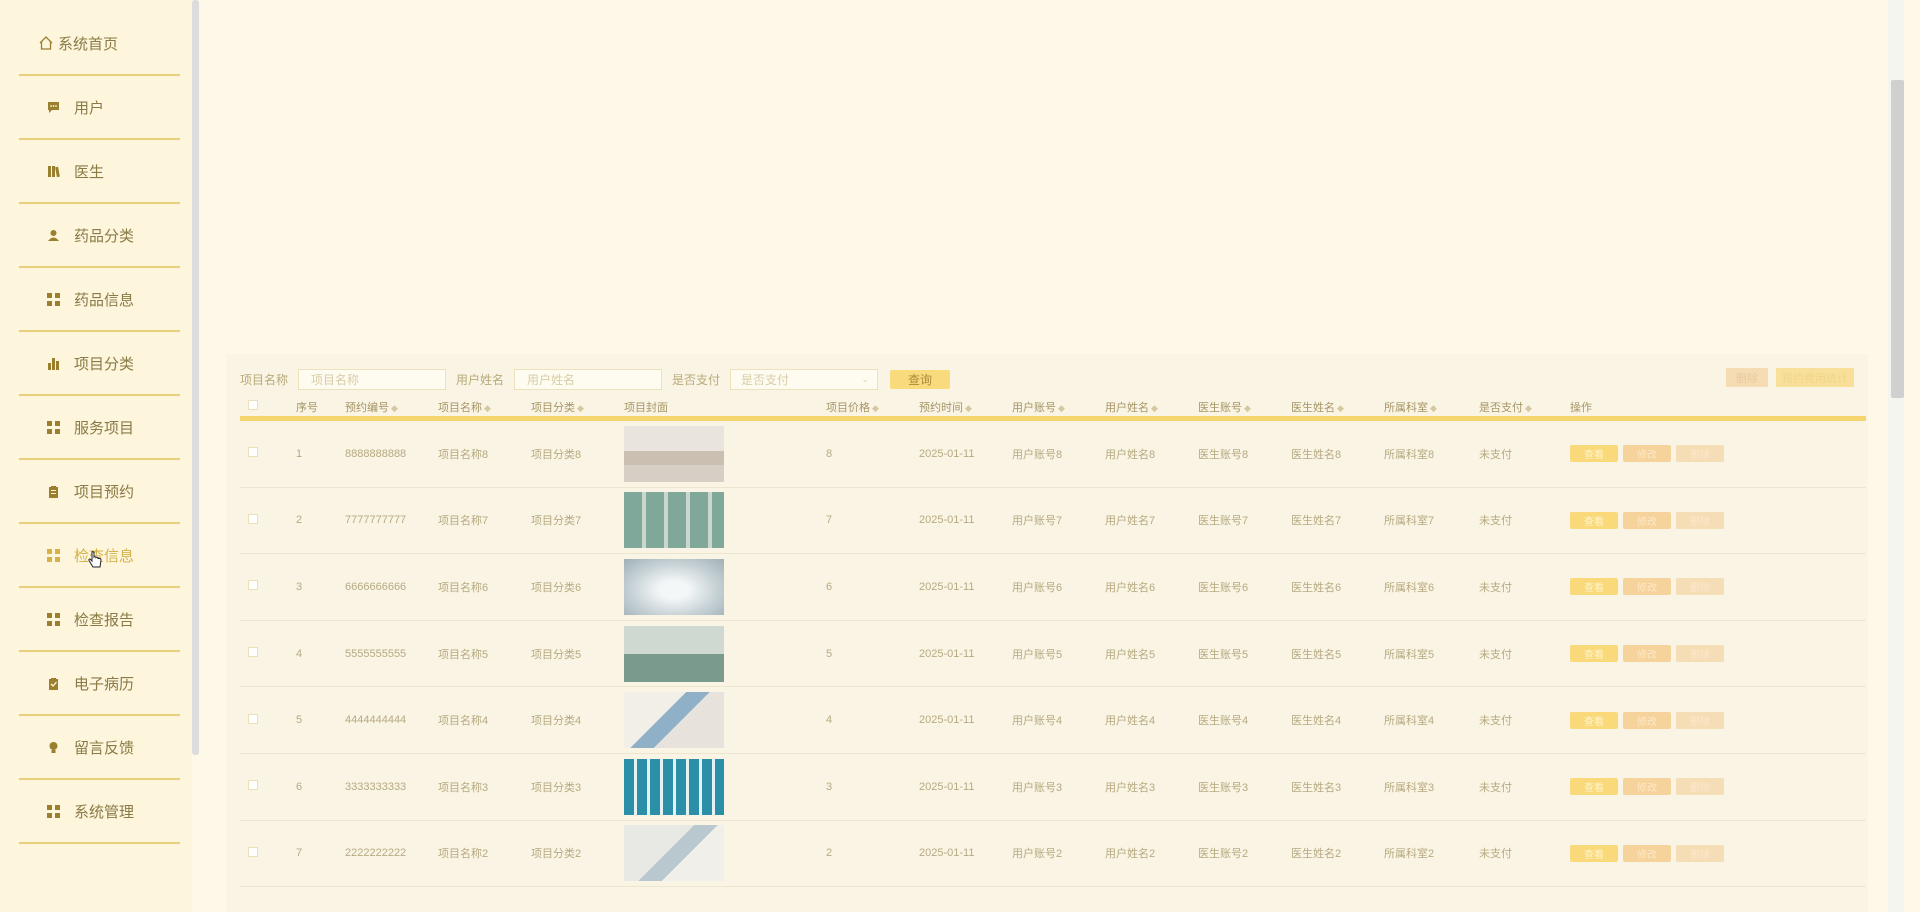 The height and width of the screenshot is (912, 1920). What do you see at coordinates (1037, 654) in the screenshot?
I see `cell-user-account: 用户账号5` at bounding box center [1037, 654].